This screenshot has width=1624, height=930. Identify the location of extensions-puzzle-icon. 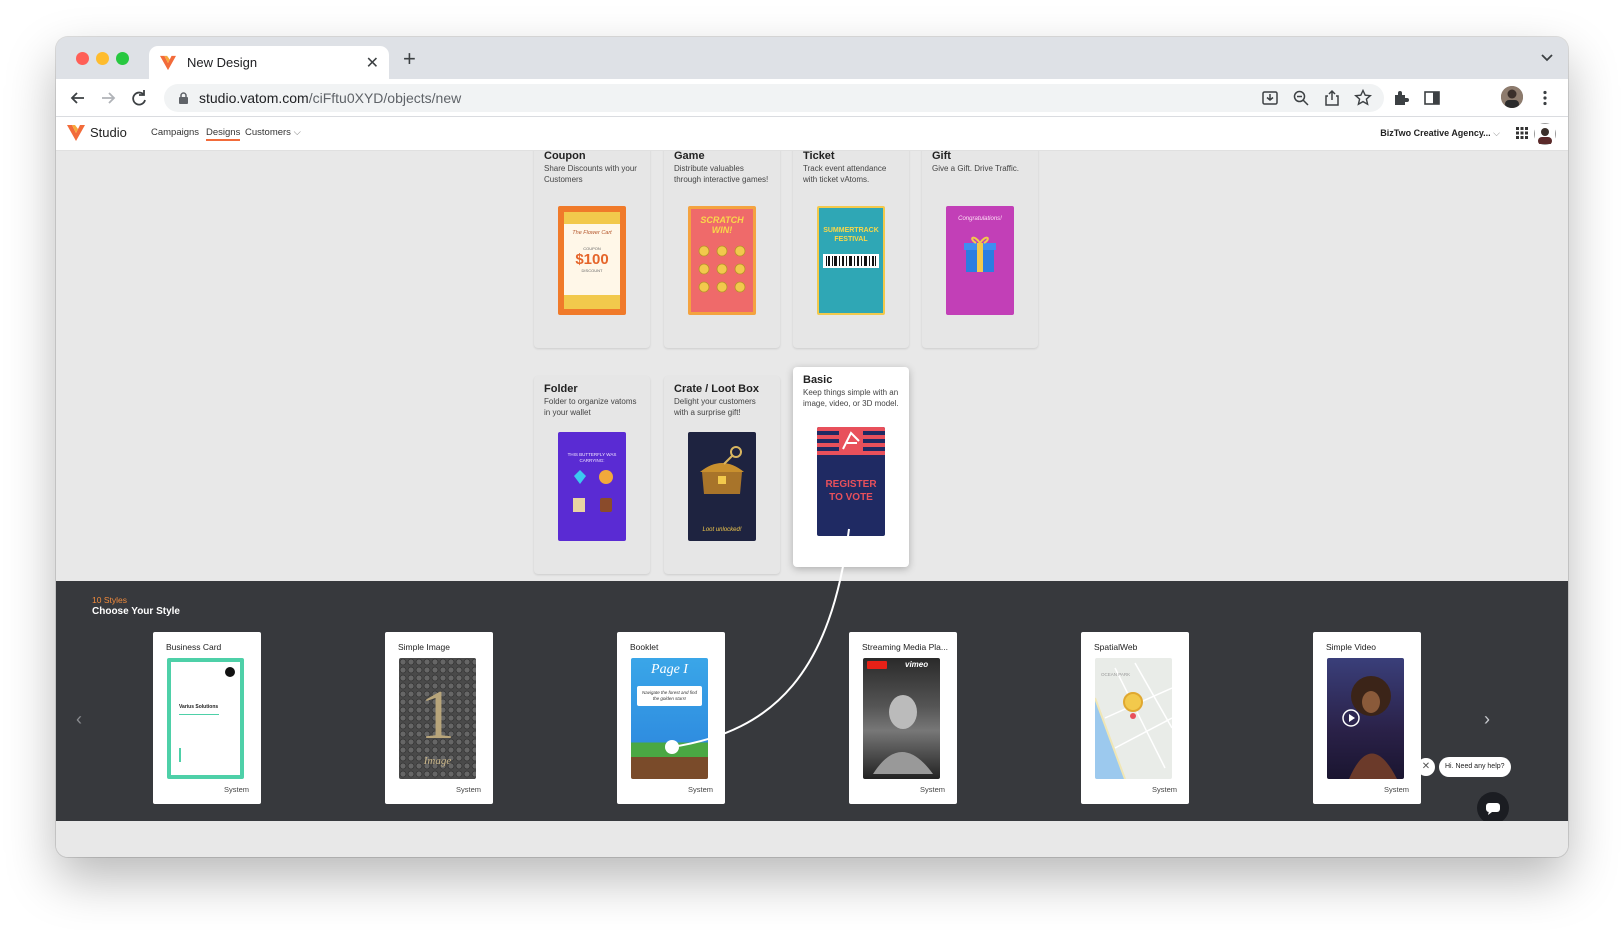
(1401, 98).